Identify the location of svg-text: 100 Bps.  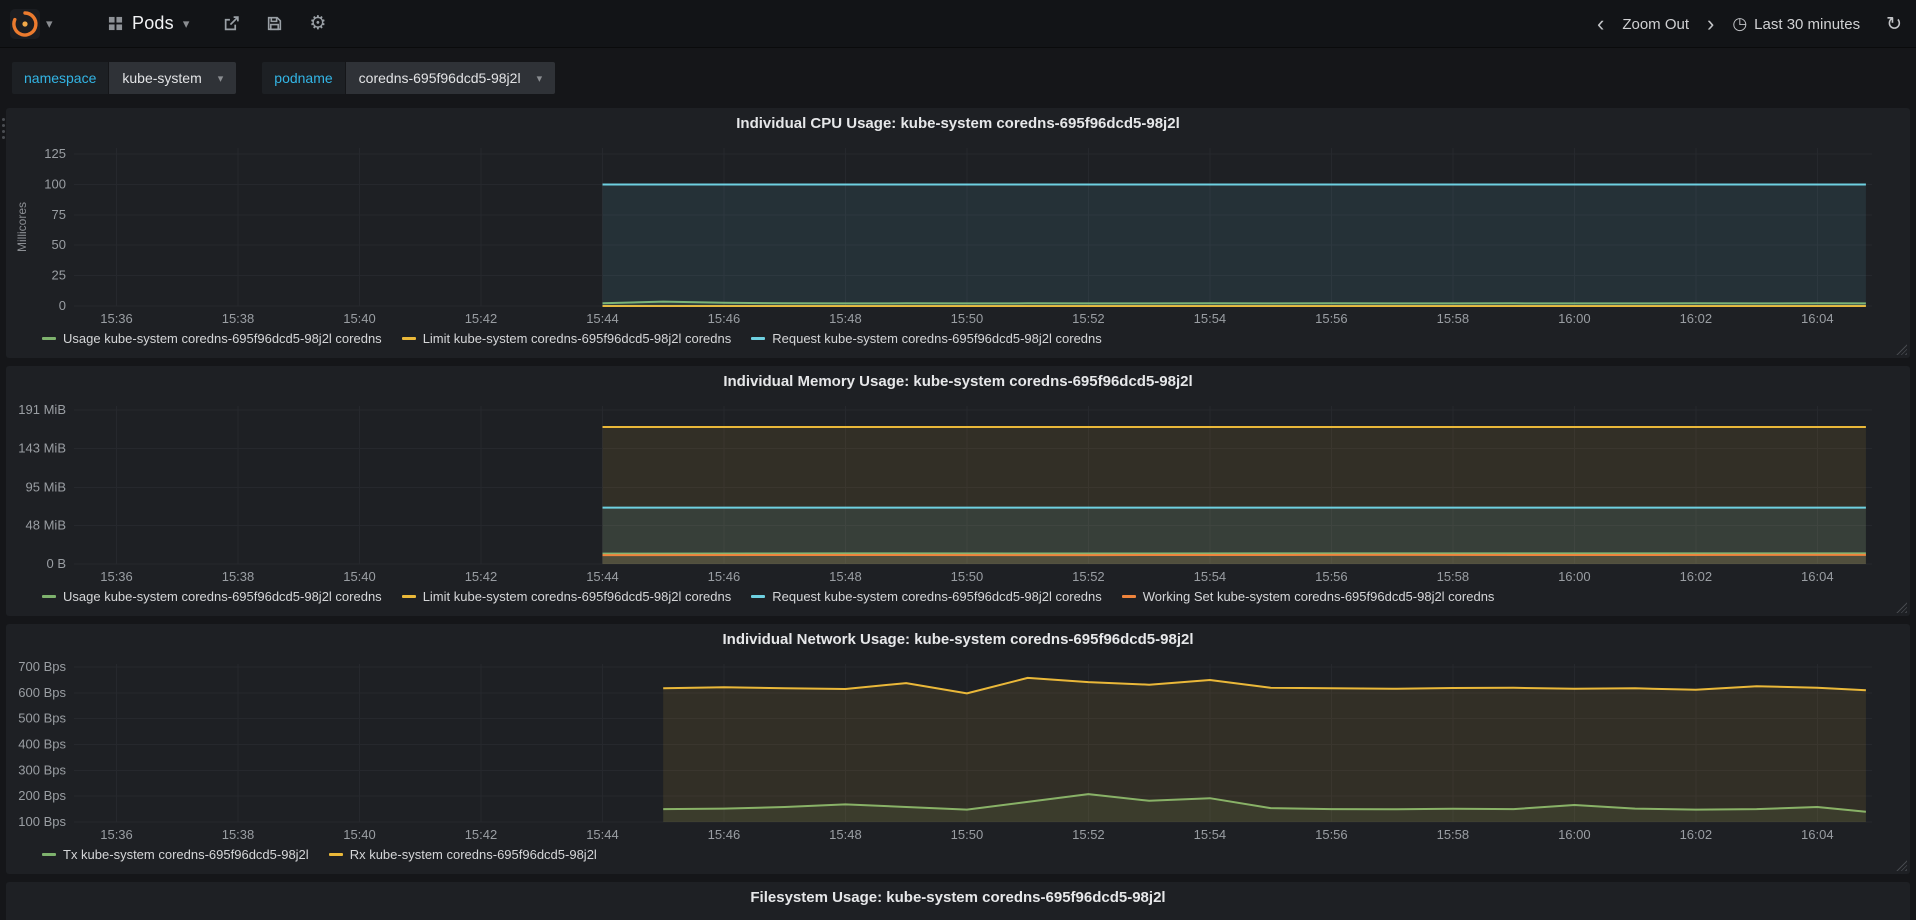
(42, 821).